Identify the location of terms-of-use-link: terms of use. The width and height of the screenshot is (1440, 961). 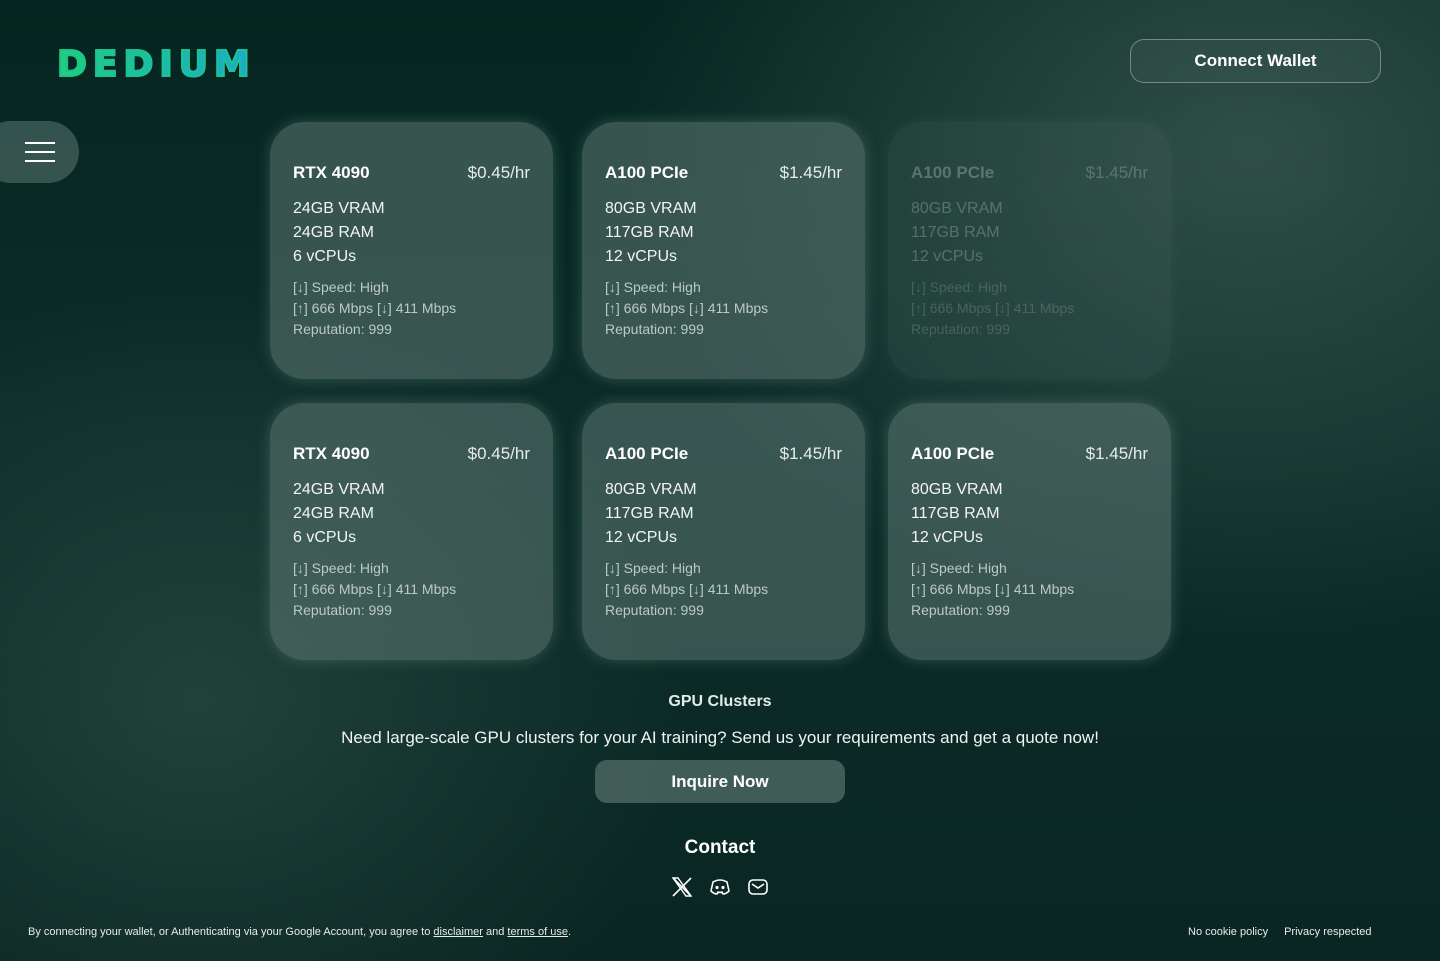
(537, 932).